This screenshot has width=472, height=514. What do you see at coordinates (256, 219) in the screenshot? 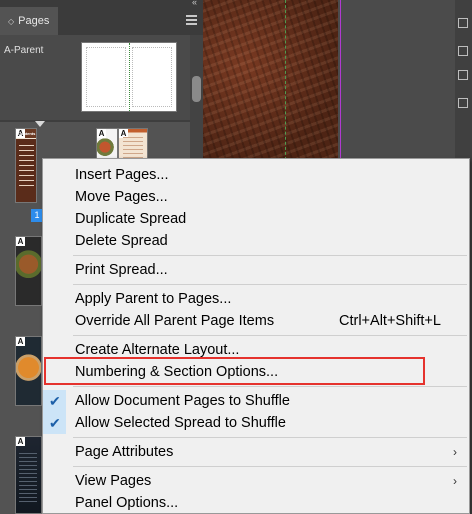
I see `menu-item-duplicate-spread: Duplicate Spread` at bounding box center [256, 219].